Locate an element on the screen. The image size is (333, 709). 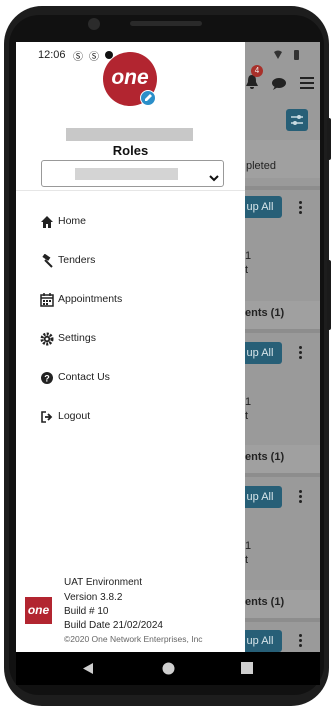
menu-label: Tenders is located at coordinates (77, 260).